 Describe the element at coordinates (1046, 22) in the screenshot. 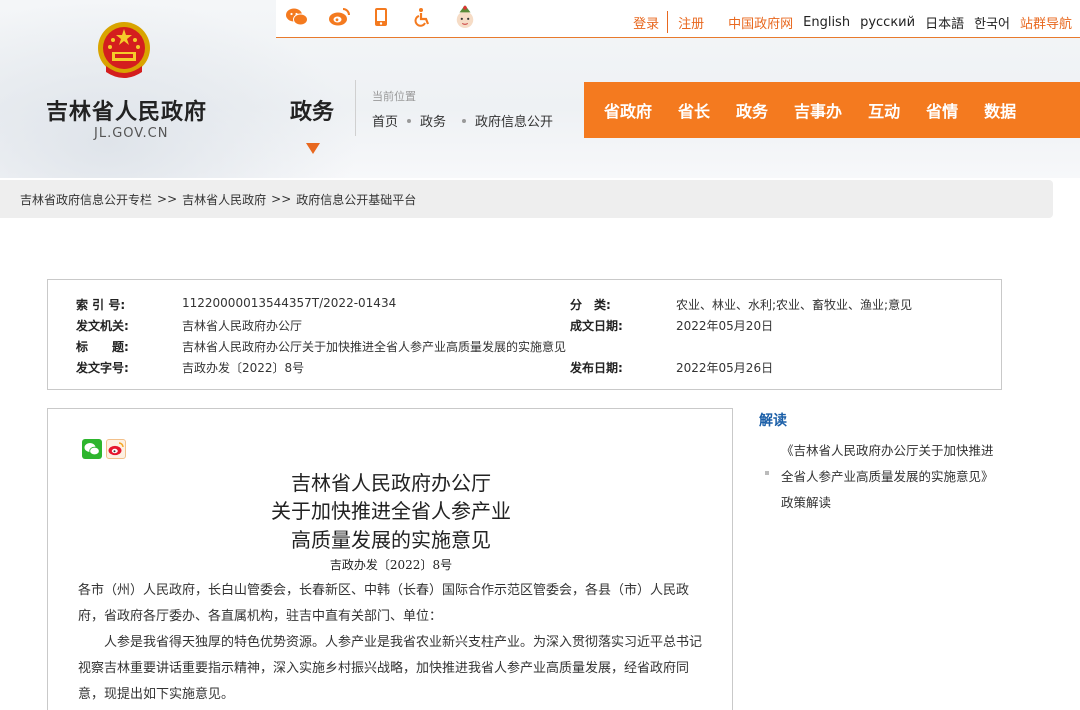

I see `site-group-nav-link: 站群导航` at that location.